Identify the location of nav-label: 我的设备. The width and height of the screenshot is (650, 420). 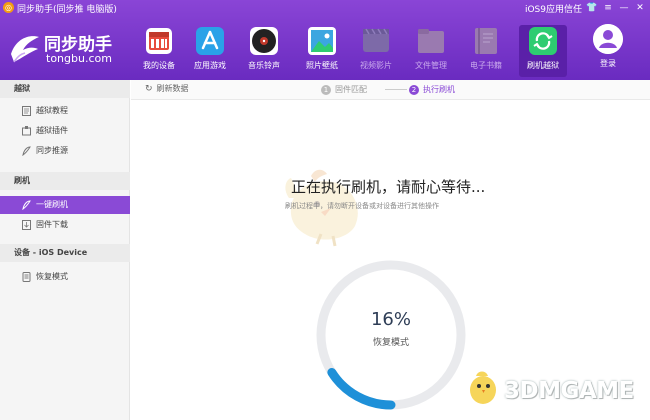
(159, 65).